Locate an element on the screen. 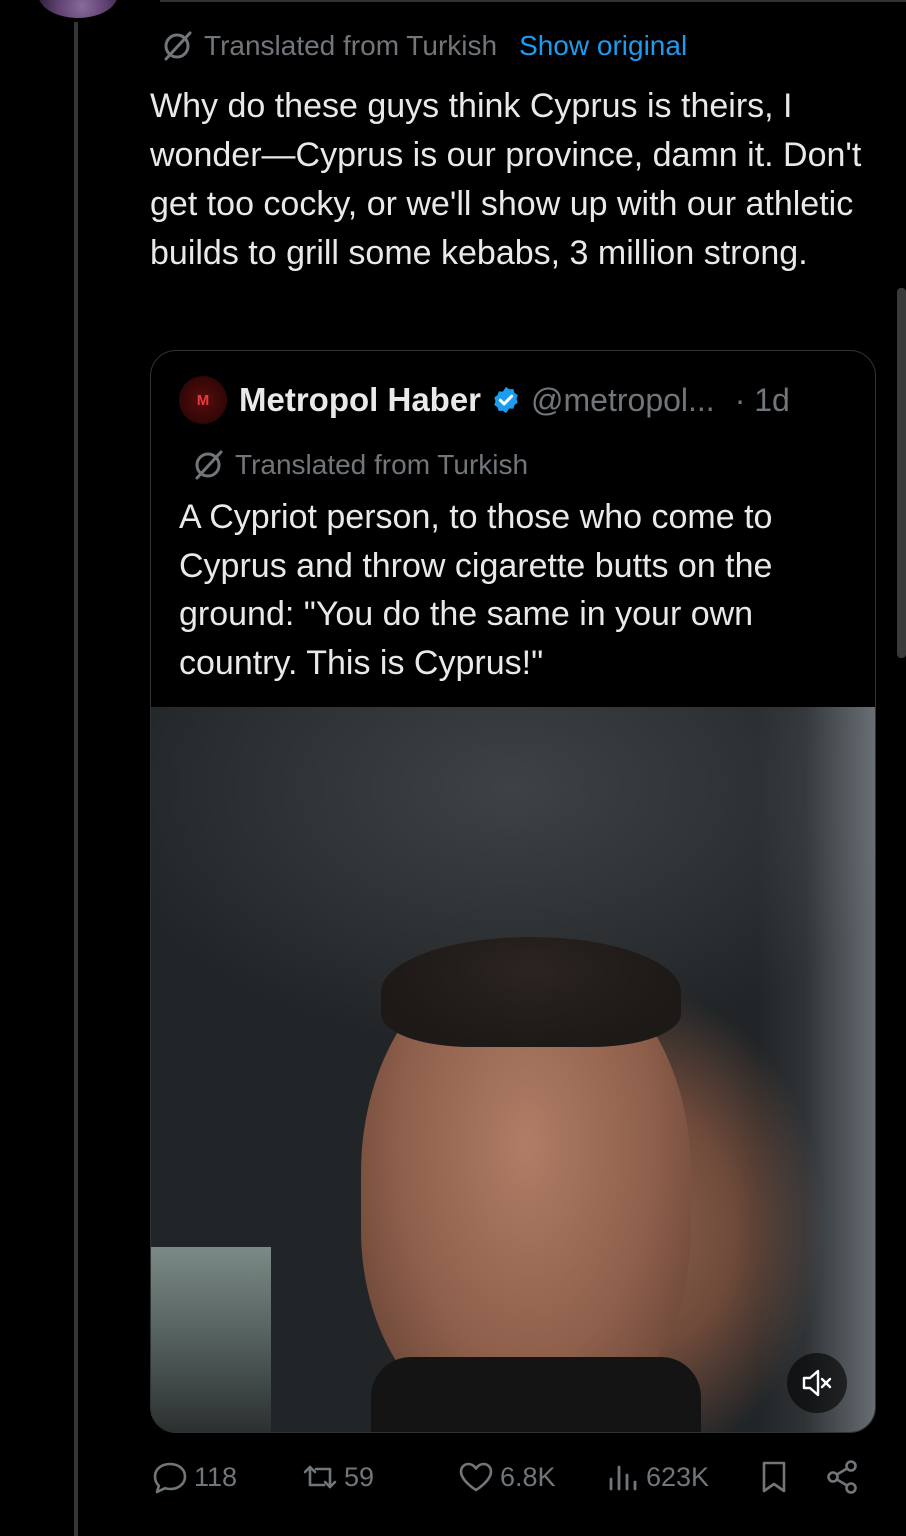 This screenshot has height=1536, width=906. scrollbar is located at coordinates (901, 473).